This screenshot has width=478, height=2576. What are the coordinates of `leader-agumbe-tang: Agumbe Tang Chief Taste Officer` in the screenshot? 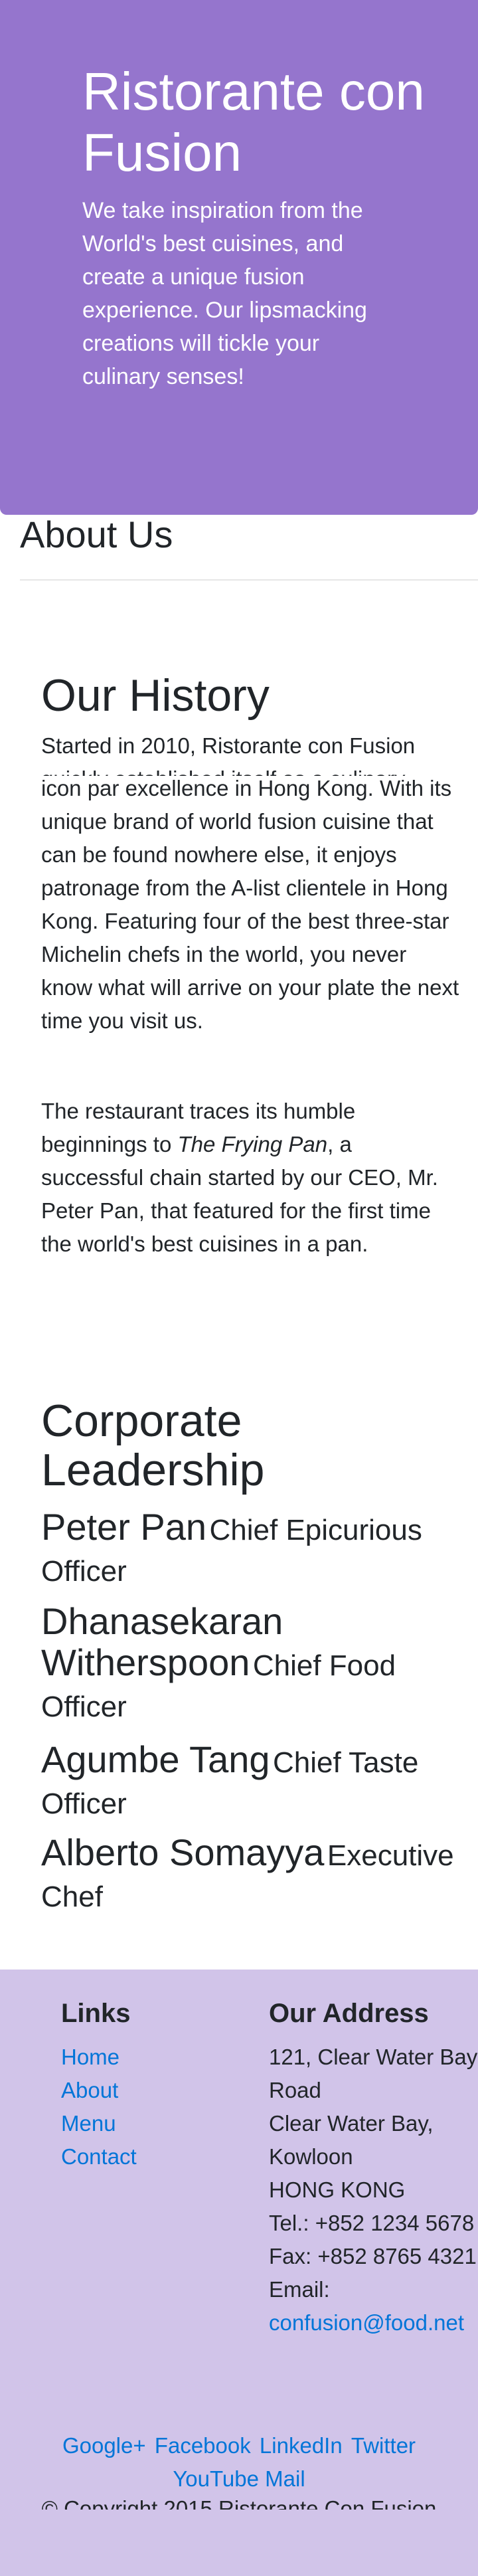 It's located at (250, 1782).